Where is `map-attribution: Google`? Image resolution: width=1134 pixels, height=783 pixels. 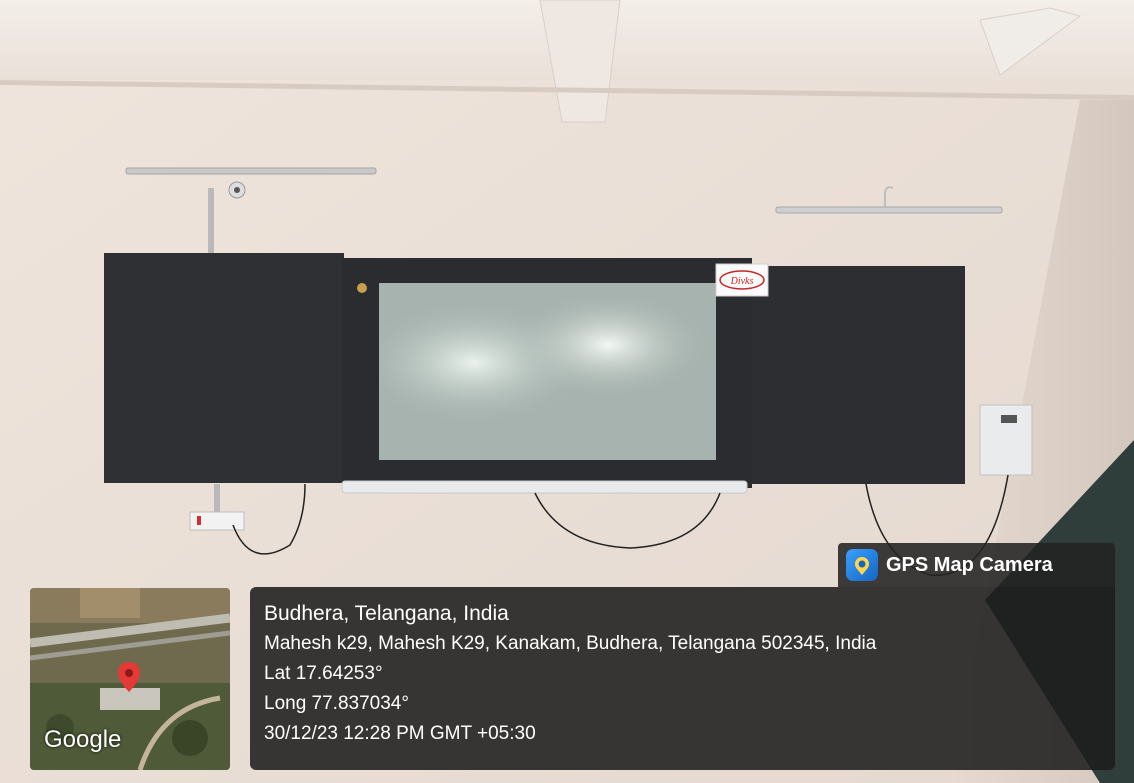
map-attribution: Google is located at coordinates (83, 739).